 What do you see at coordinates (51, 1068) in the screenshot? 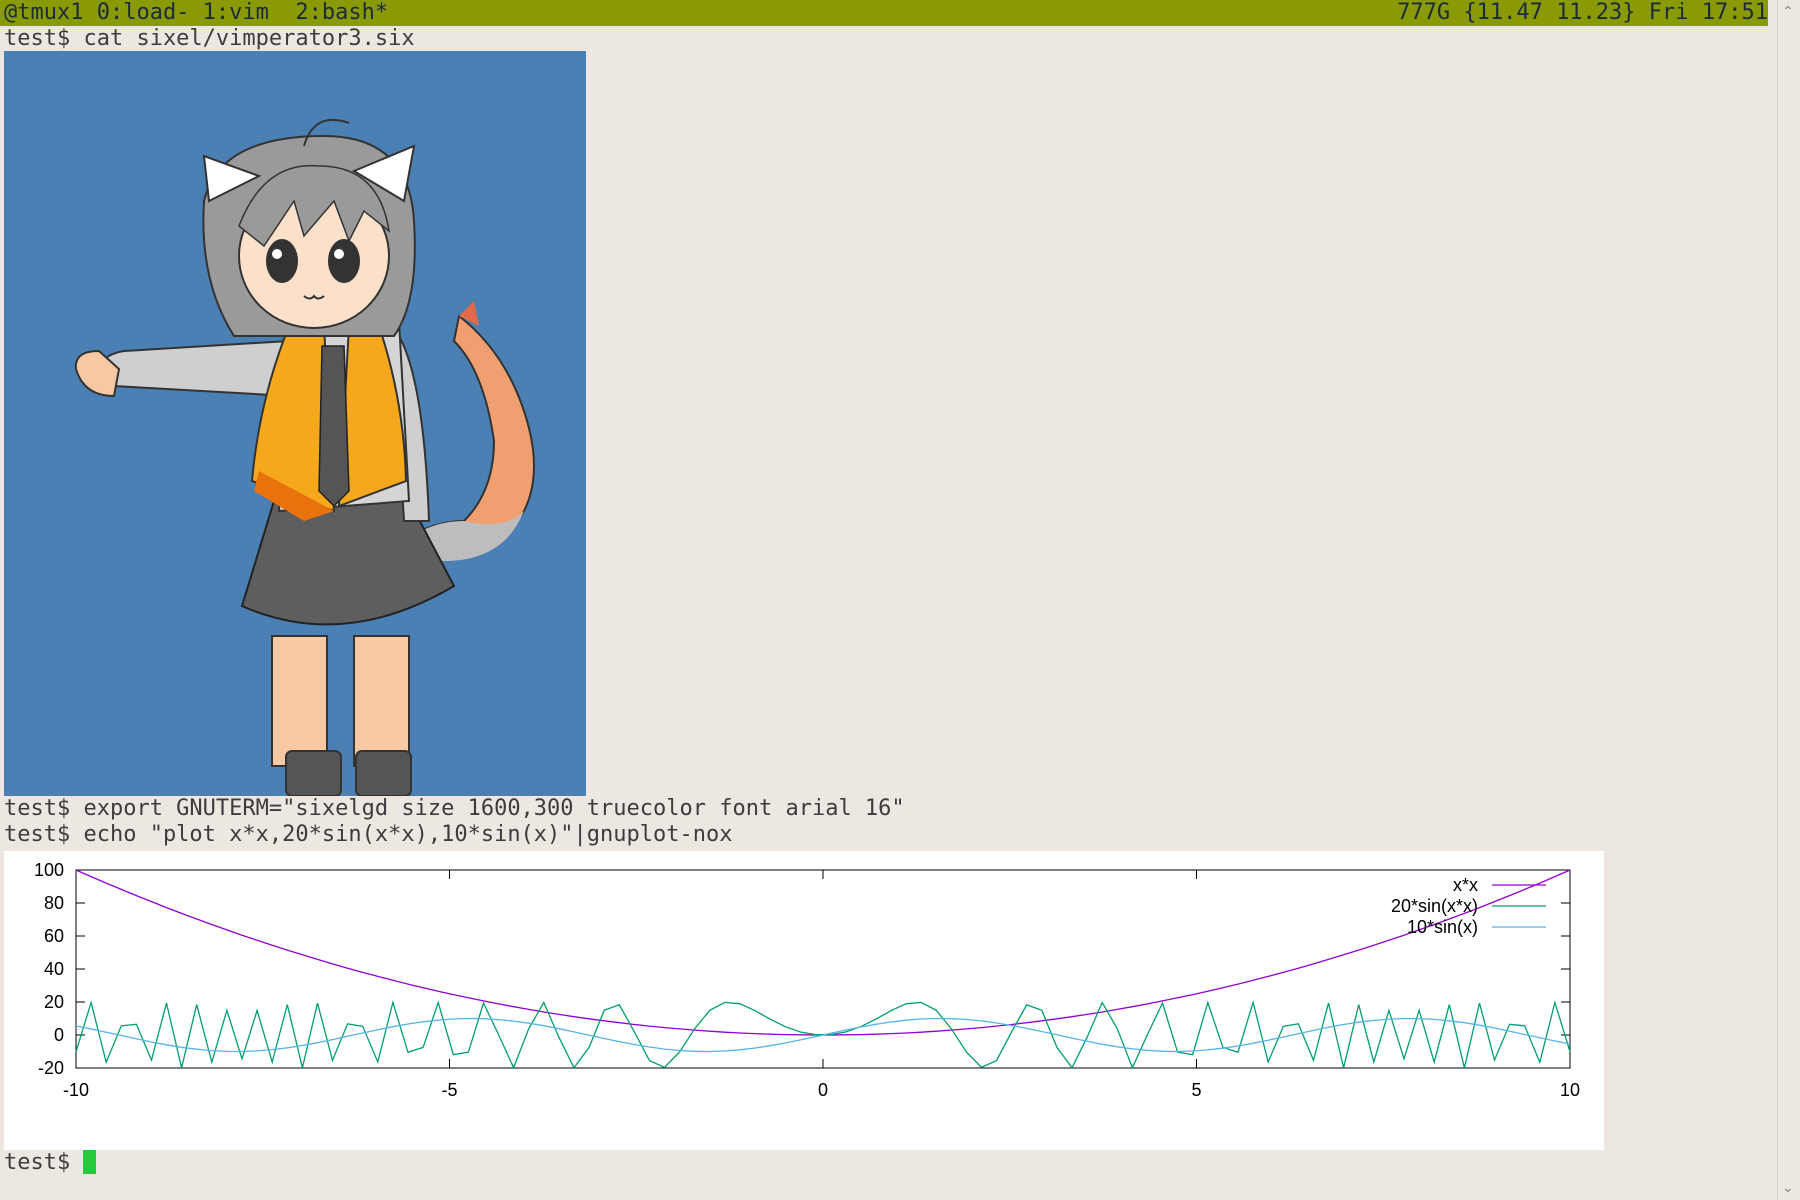
I see `y-tick-label: -20` at bounding box center [51, 1068].